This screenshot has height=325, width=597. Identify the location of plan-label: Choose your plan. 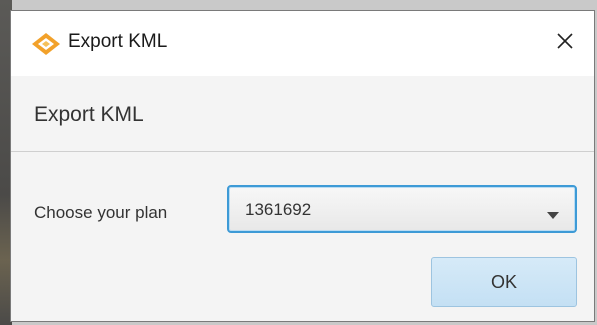
(101, 212).